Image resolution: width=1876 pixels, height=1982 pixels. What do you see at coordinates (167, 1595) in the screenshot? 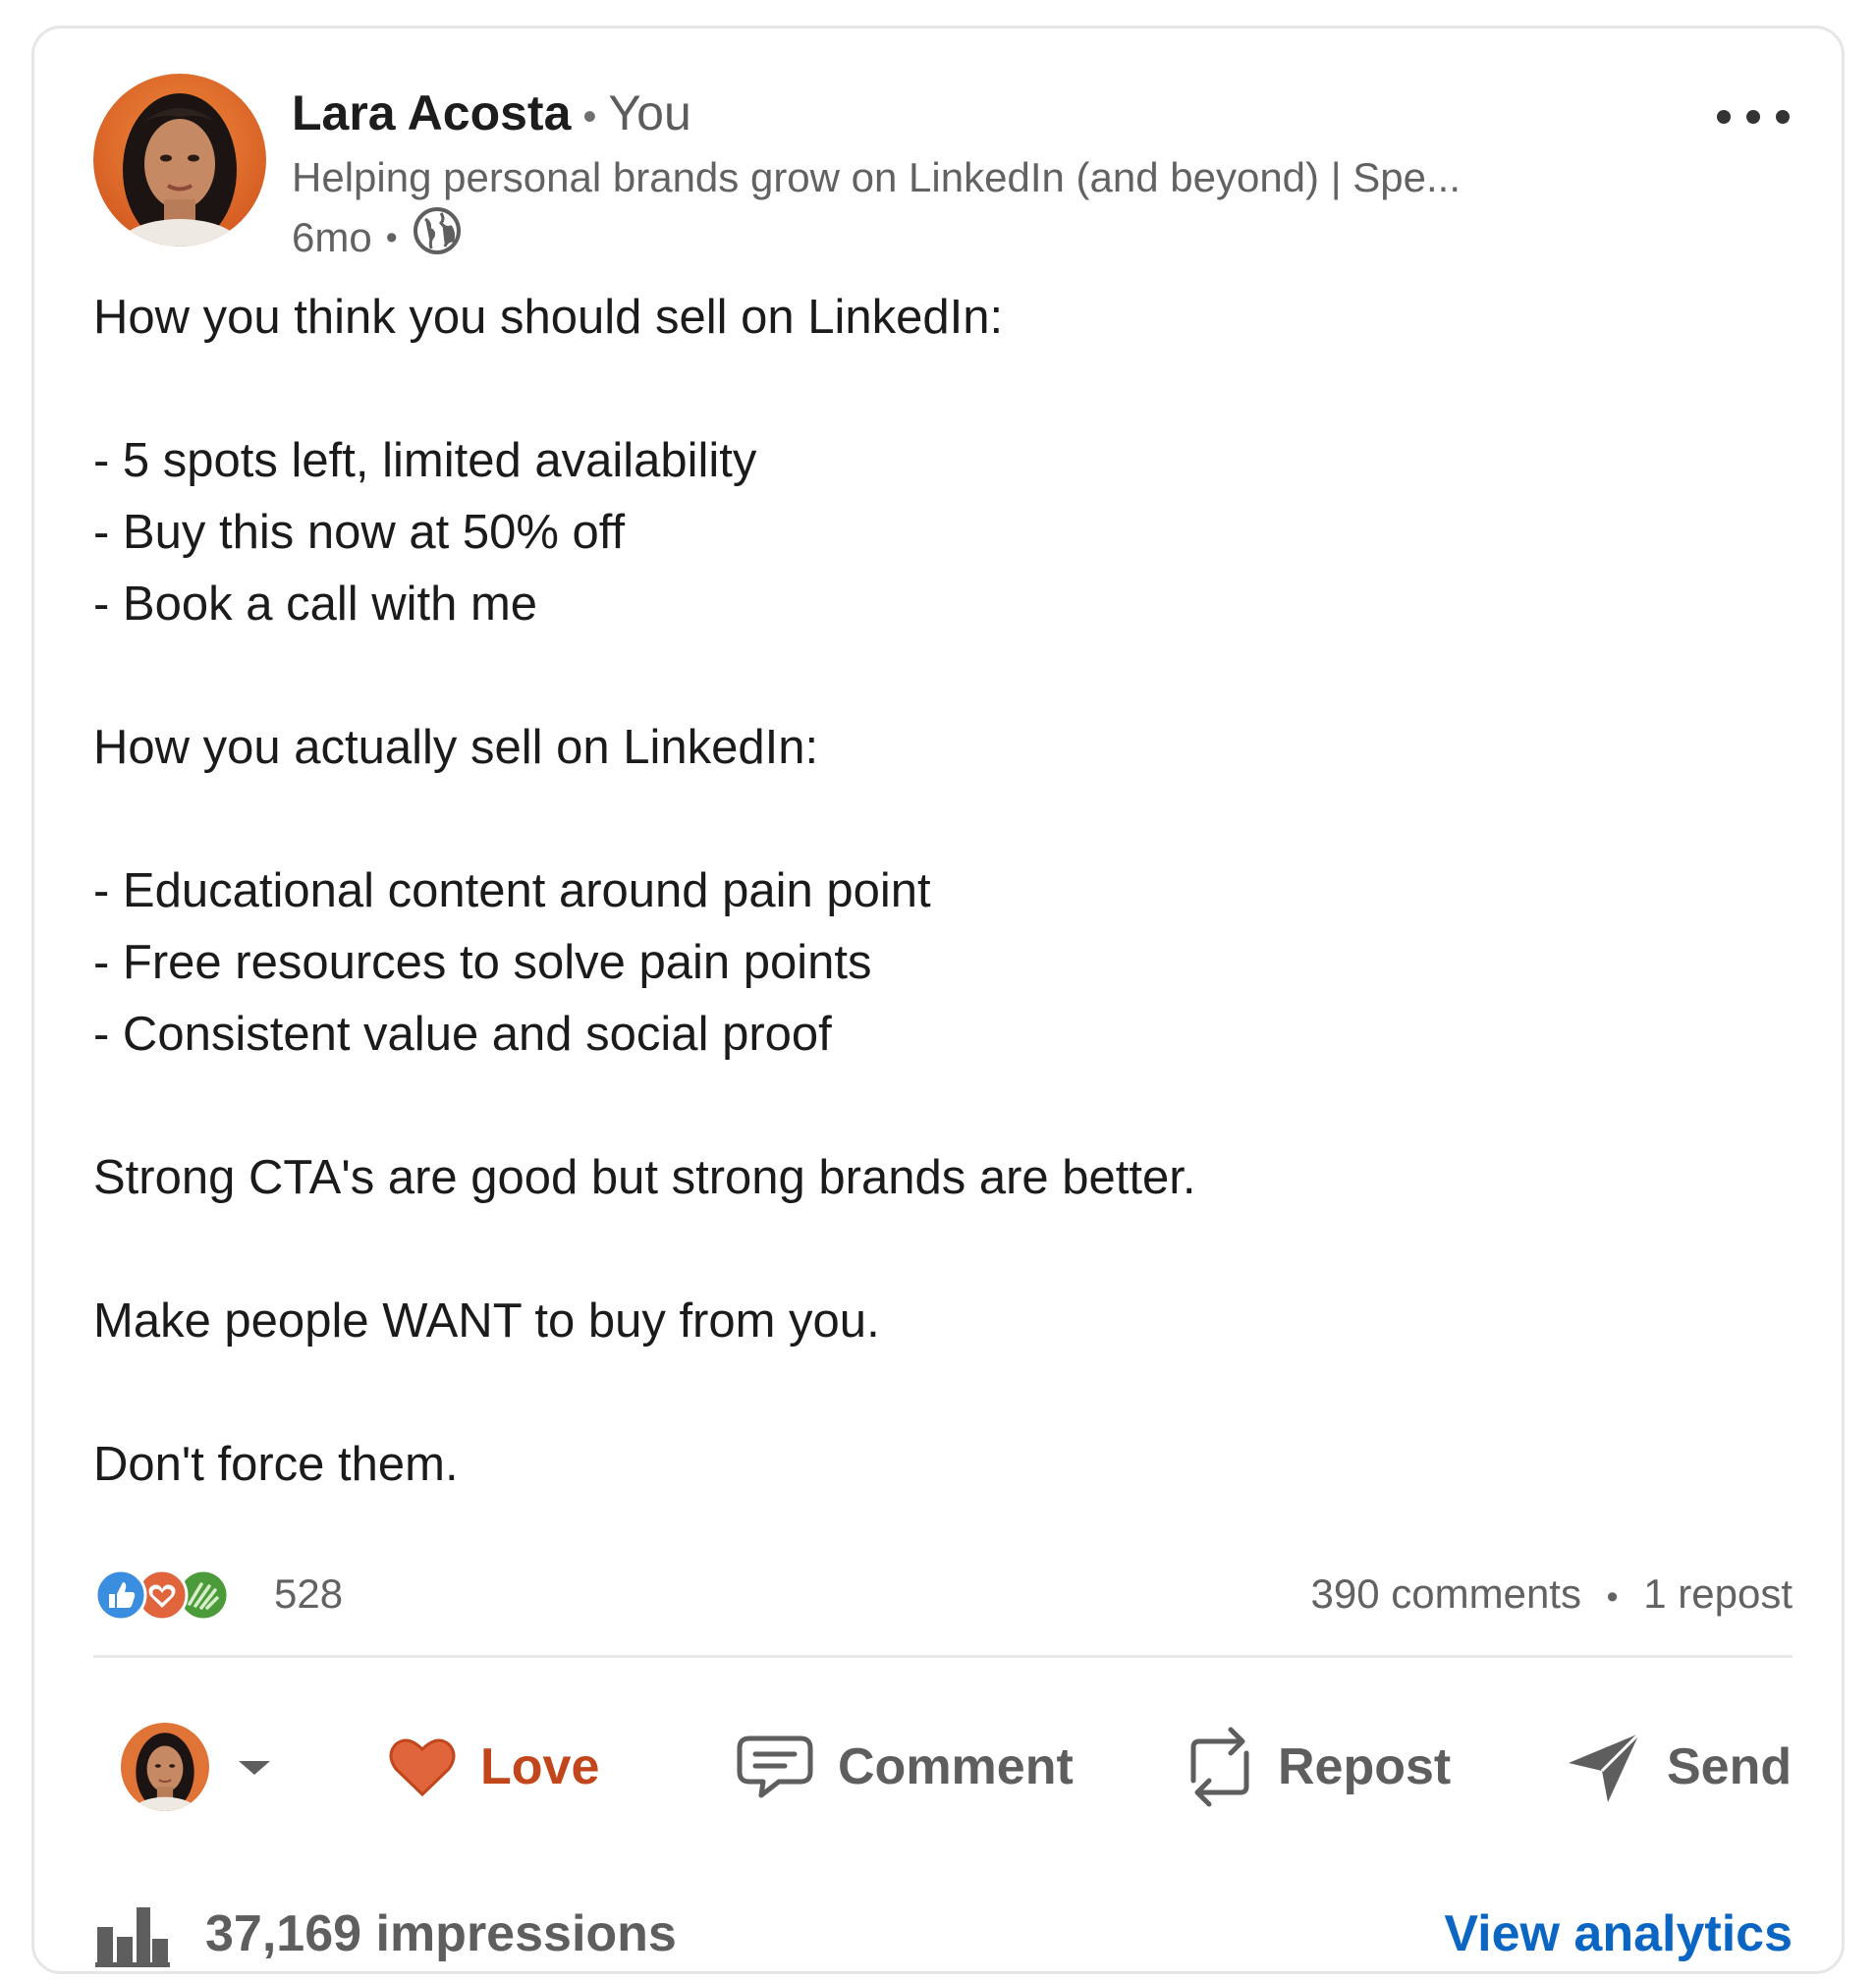
I see `reaction-icons` at bounding box center [167, 1595].